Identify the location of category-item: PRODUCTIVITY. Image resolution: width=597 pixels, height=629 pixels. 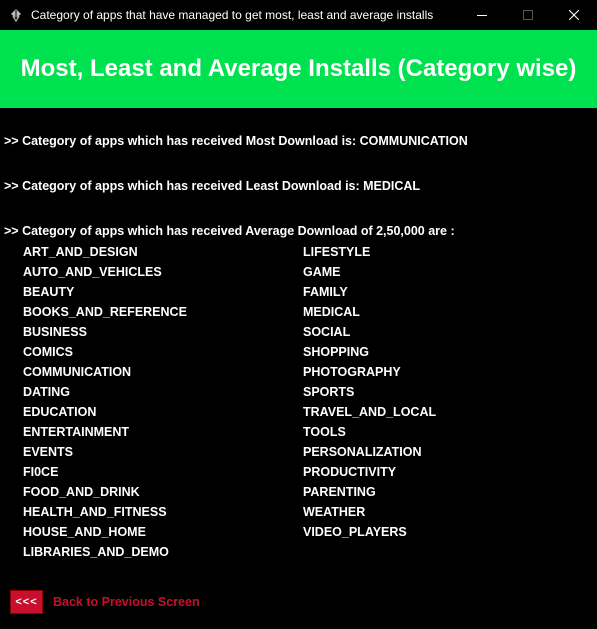
(350, 472).